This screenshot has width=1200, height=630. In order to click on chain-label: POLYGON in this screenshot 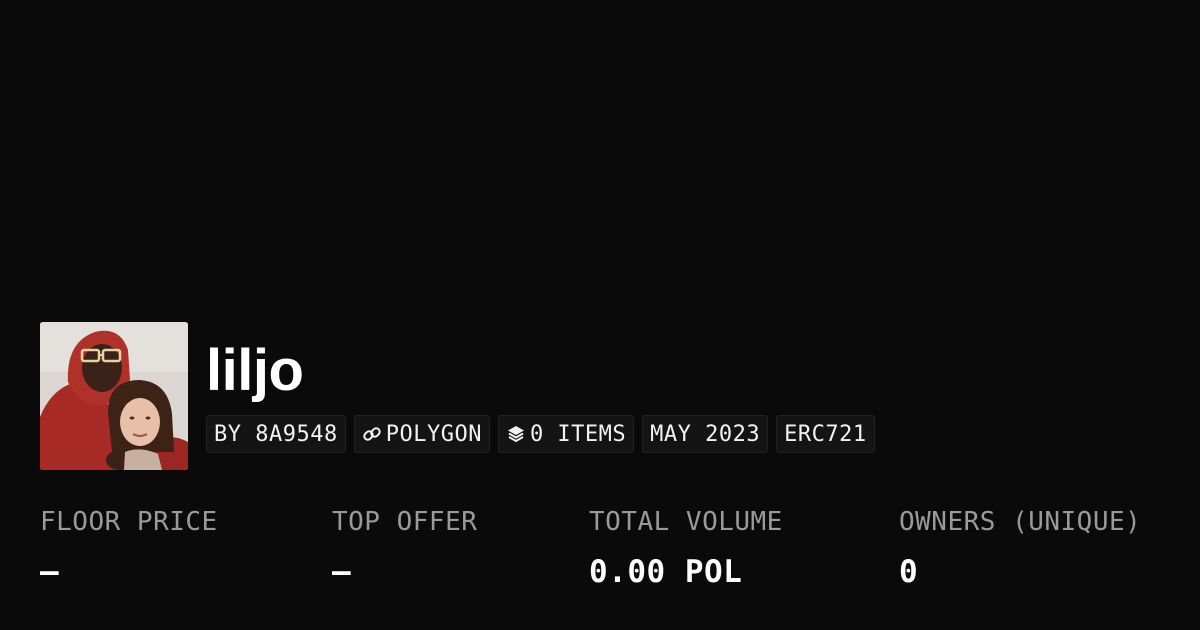, I will do `click(433, 434)`.